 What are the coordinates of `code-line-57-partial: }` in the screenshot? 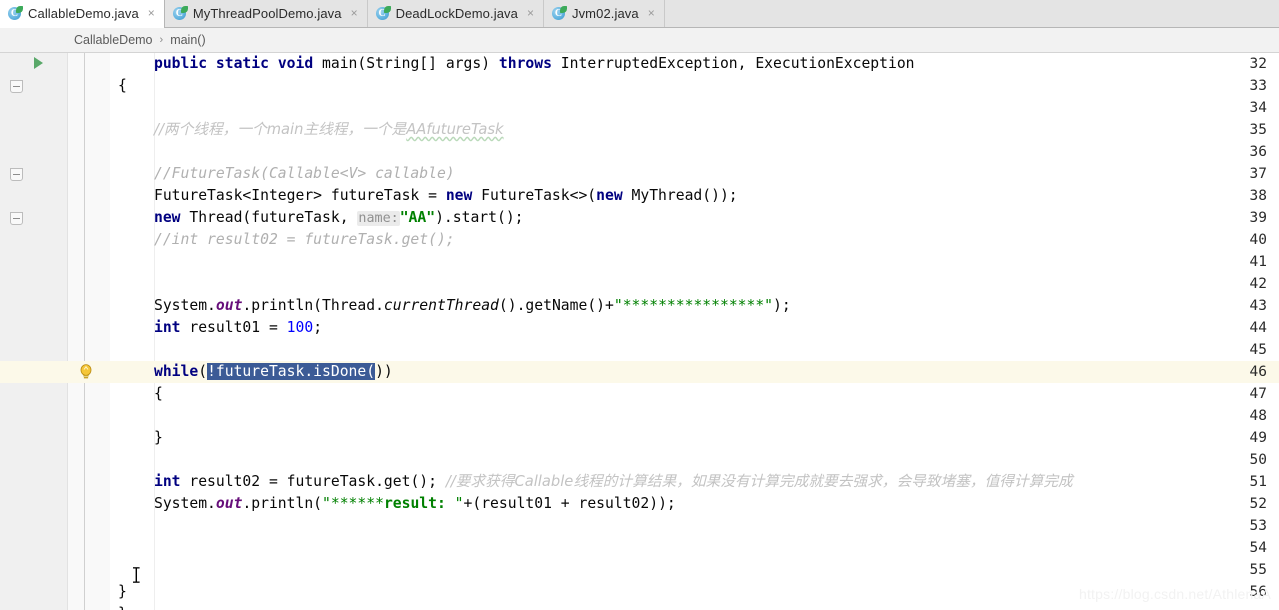 It's located at (118, 606).